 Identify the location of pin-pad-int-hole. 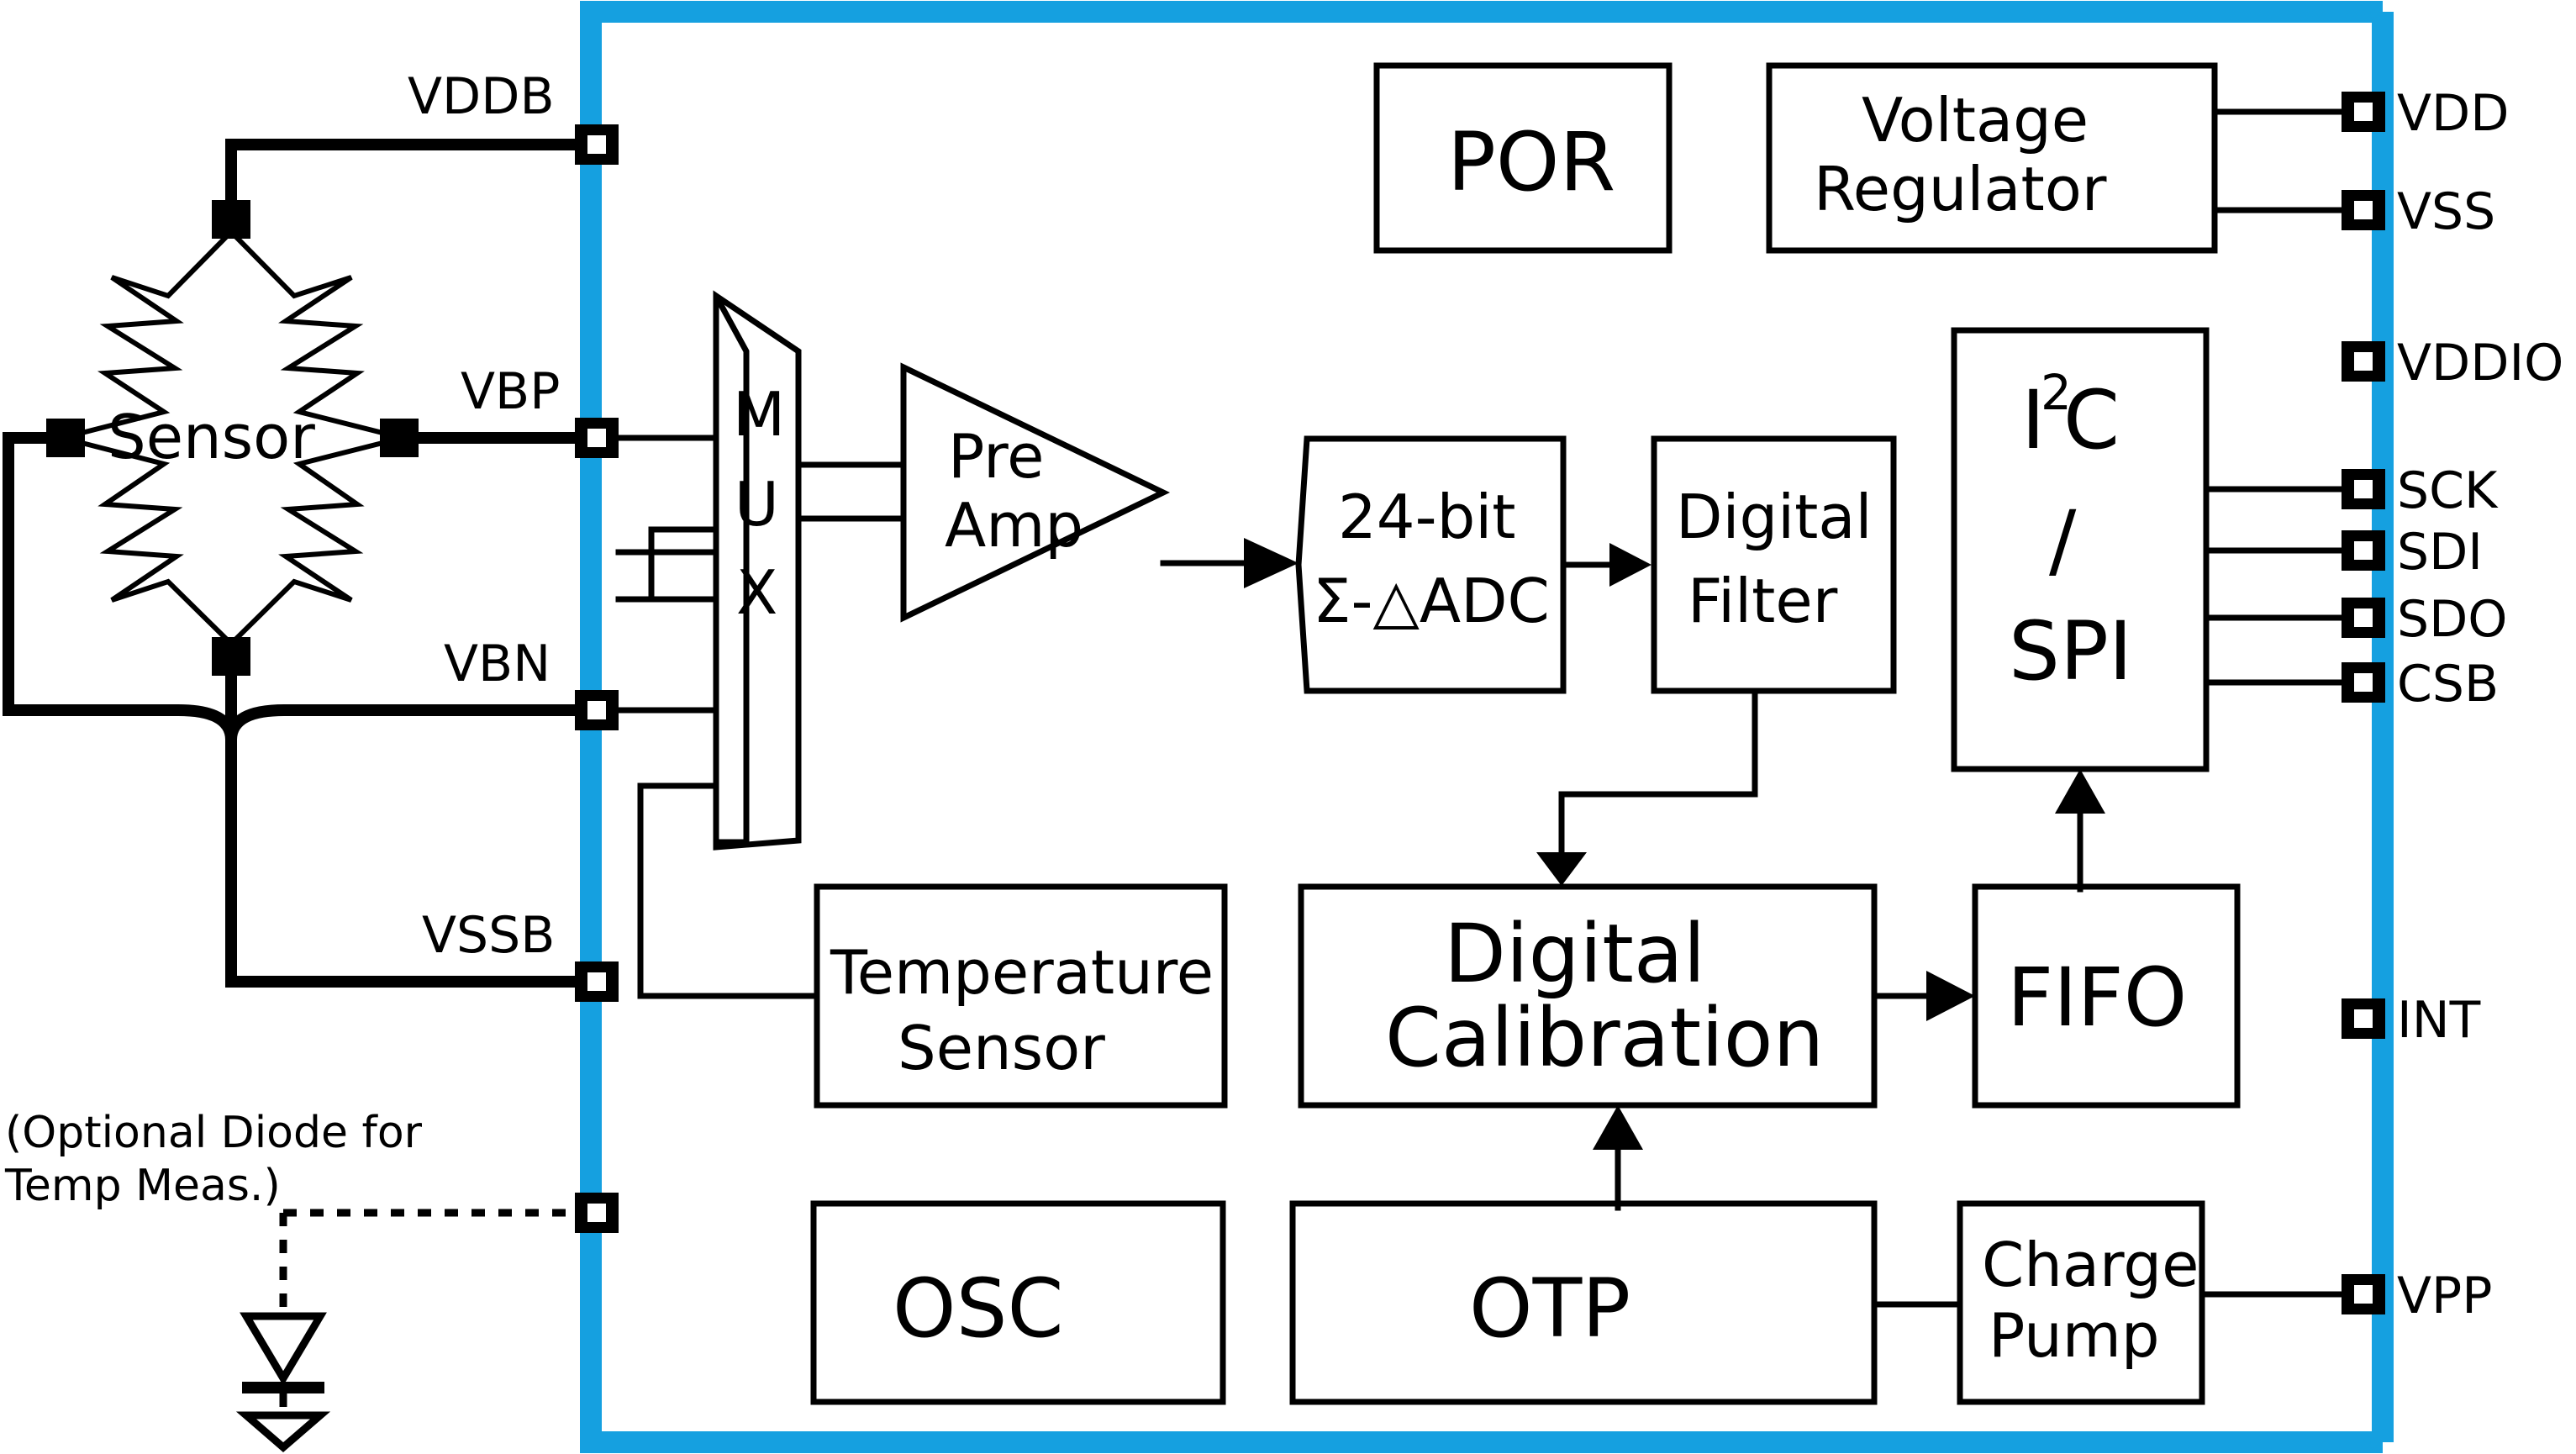
(2363, 1018).